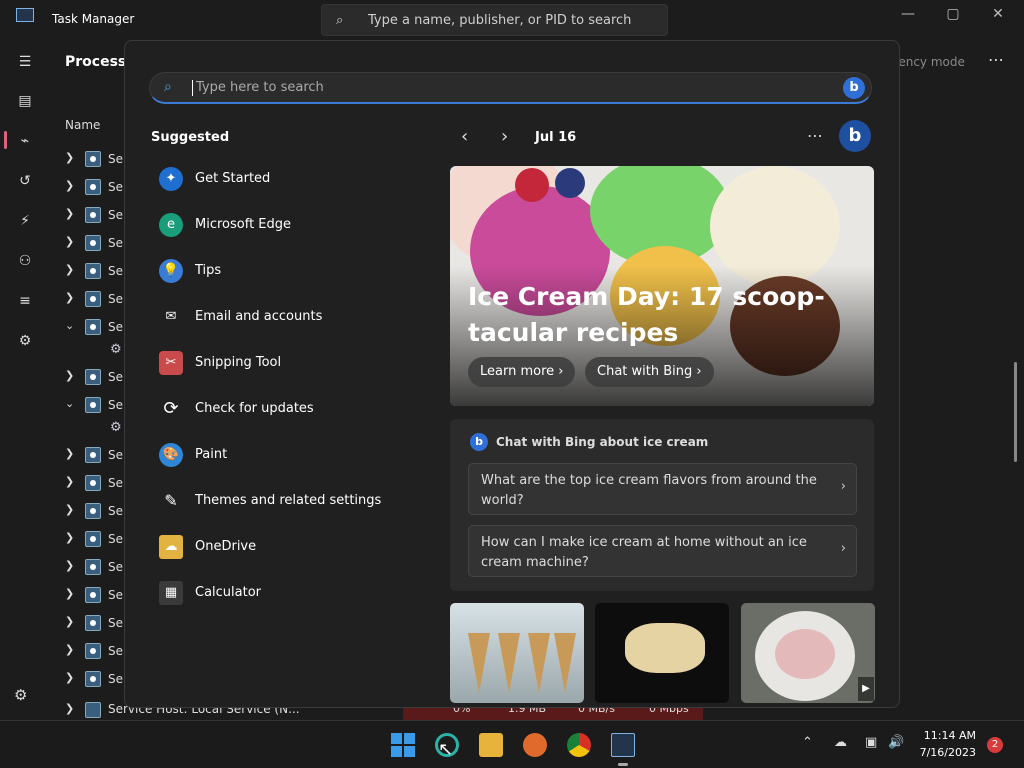 This screenshot has height=768, width=1024. Describe the element at coordinates (995, 745) in the screenshot. I see `notification-badge: 2` at that location.